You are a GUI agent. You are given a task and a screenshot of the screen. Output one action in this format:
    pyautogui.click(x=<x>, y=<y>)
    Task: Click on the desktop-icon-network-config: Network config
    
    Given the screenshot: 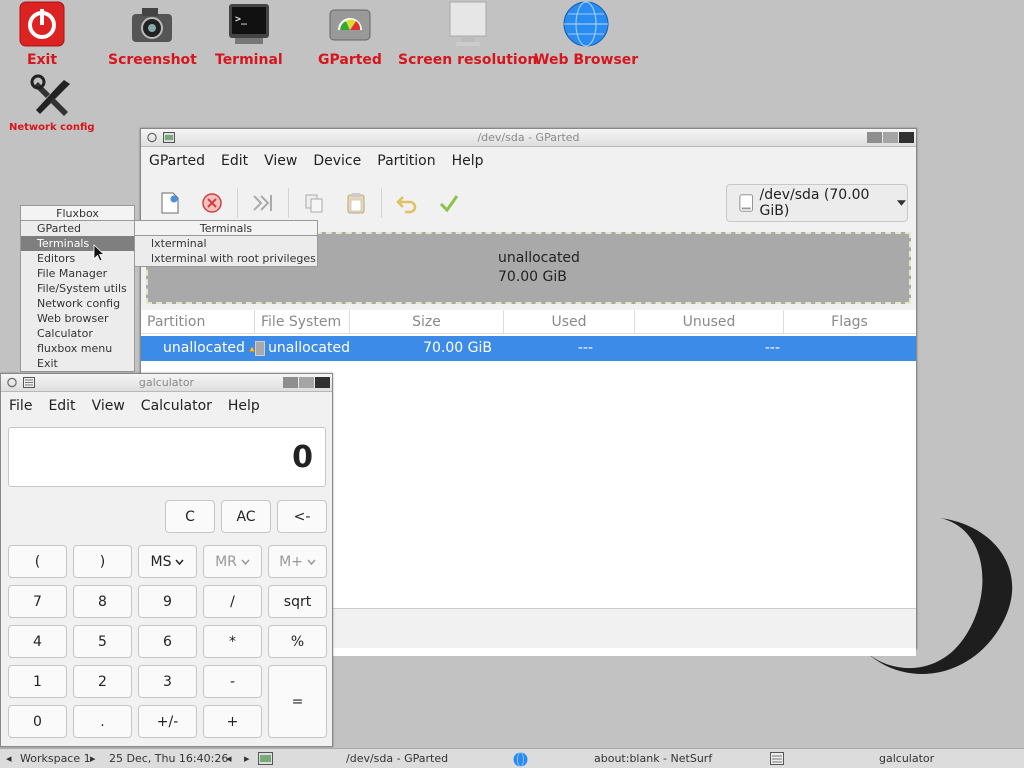 What is the action you would take?
    pyautogui.click(x=52, y=102)
    